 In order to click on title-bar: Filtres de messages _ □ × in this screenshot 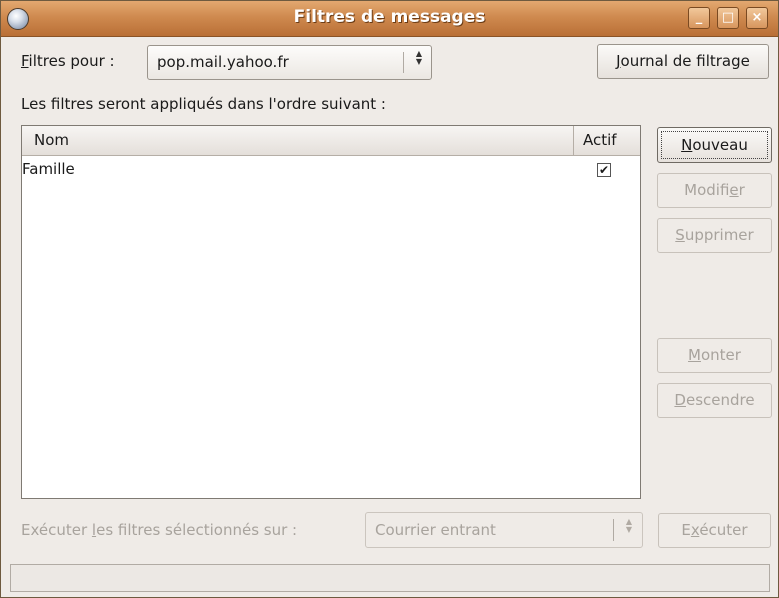, I will do `click(389, 19)`.